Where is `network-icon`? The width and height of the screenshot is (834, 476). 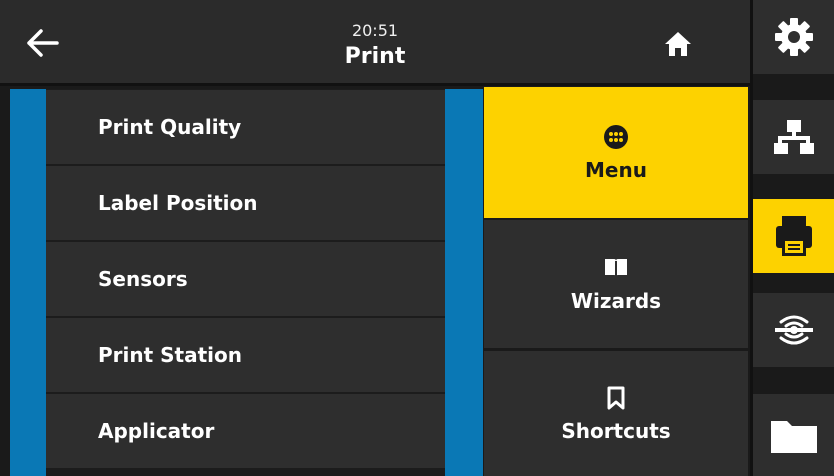
network-icon is located at coordinates (793, 137).